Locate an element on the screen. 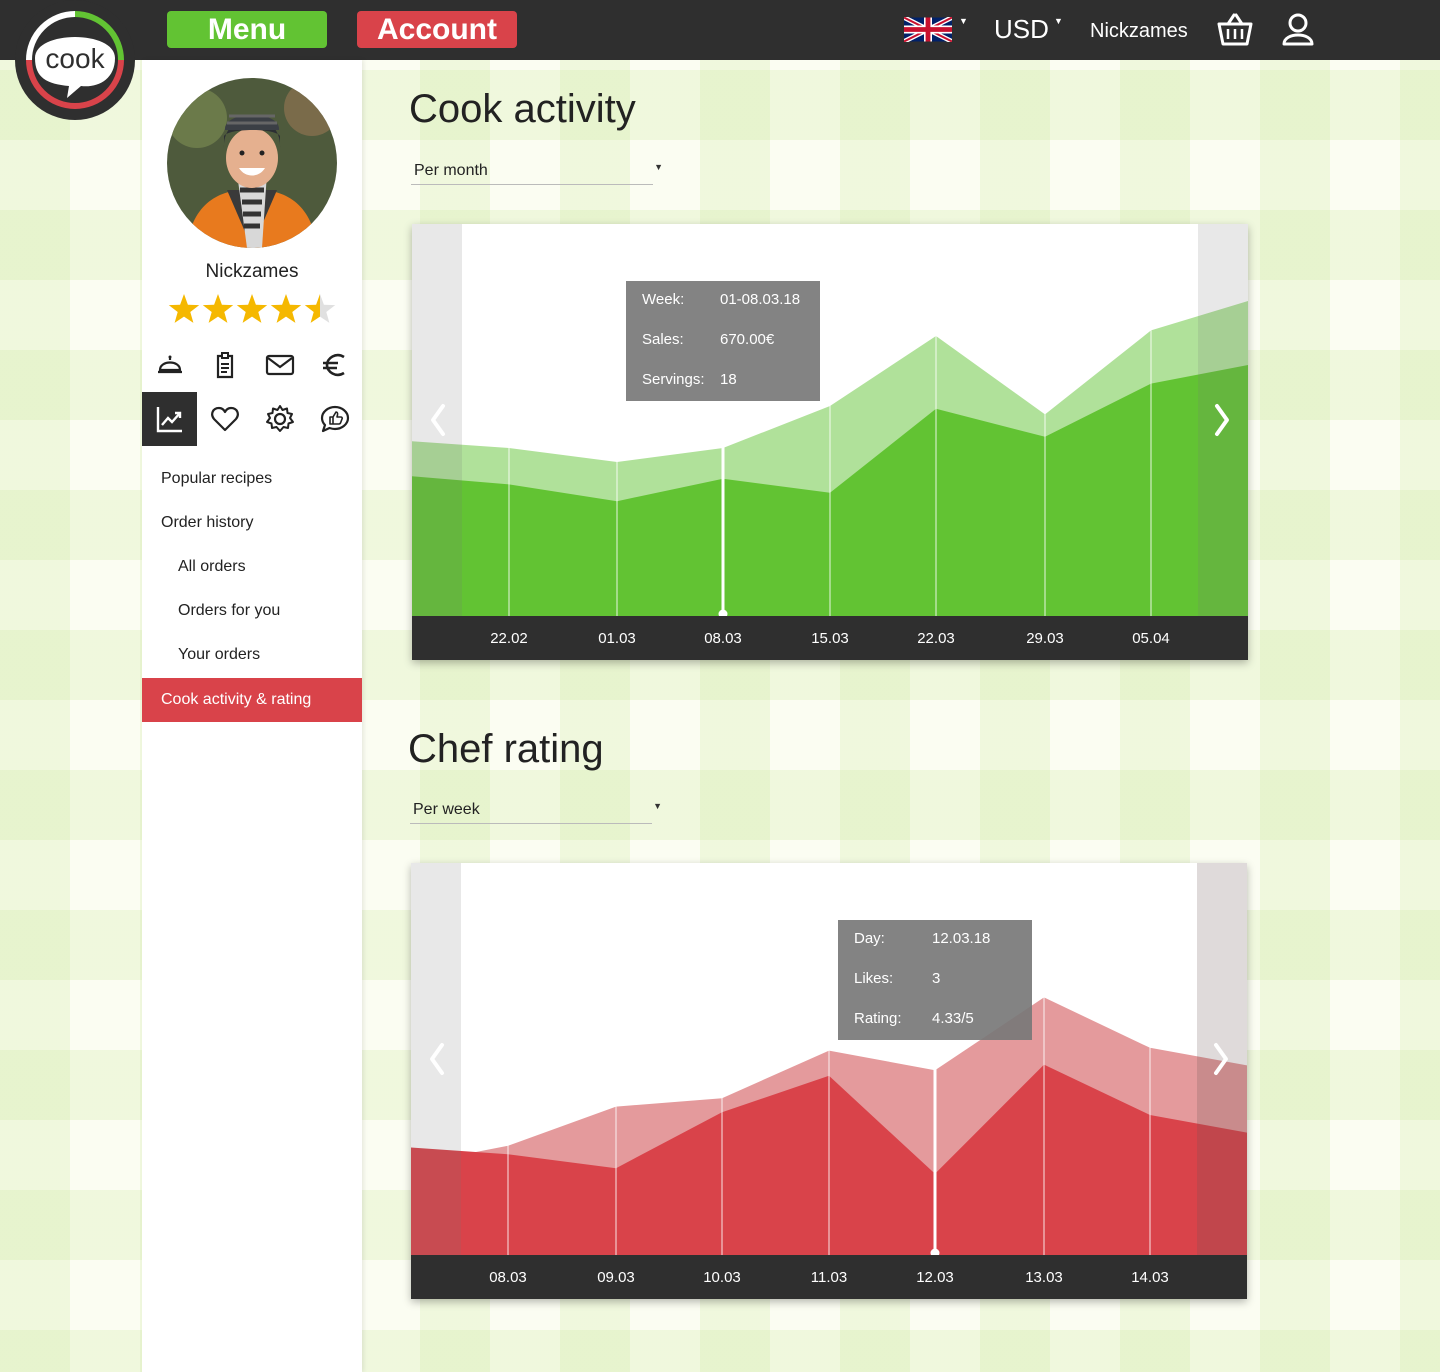  chat-thumb-icon is located at coordinates (335, 419).